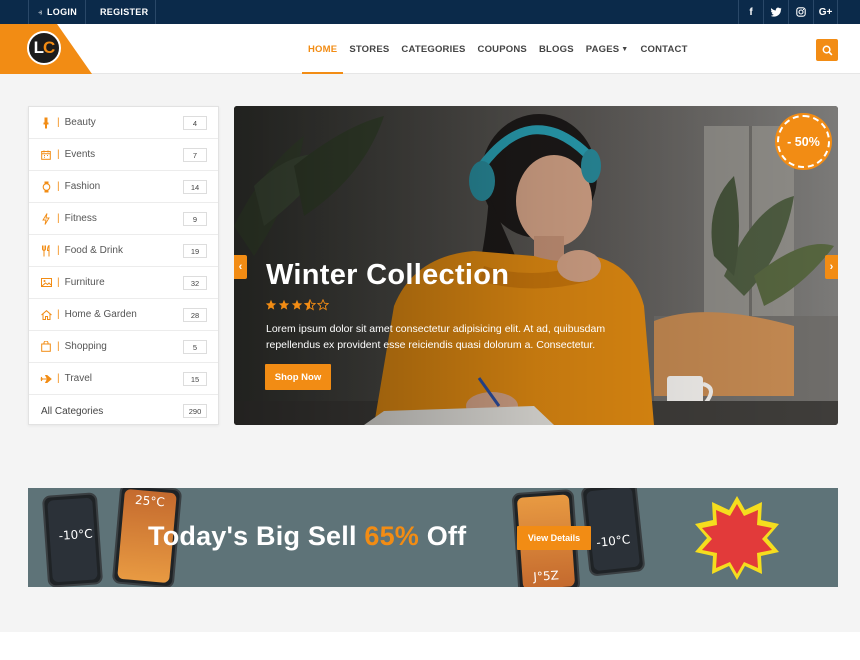  Describe the element at coordinates (195, 155) in the screenshot. I see `category-count: 7` at that location.